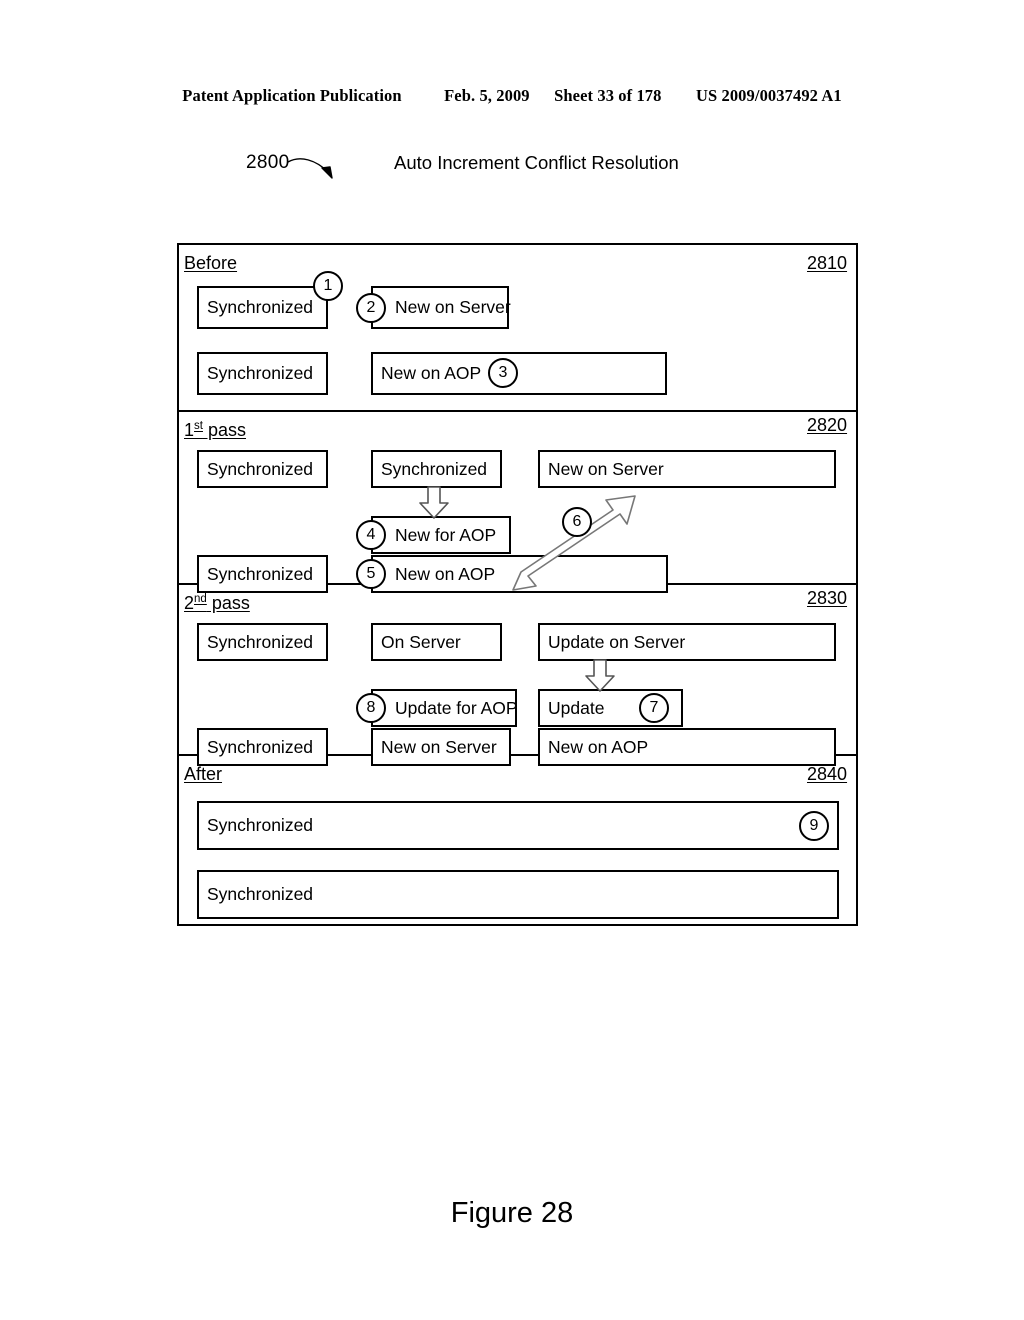 This screenshot has height=1320, width=1024. I want to click on box-label: On Server, so click(421, 641).